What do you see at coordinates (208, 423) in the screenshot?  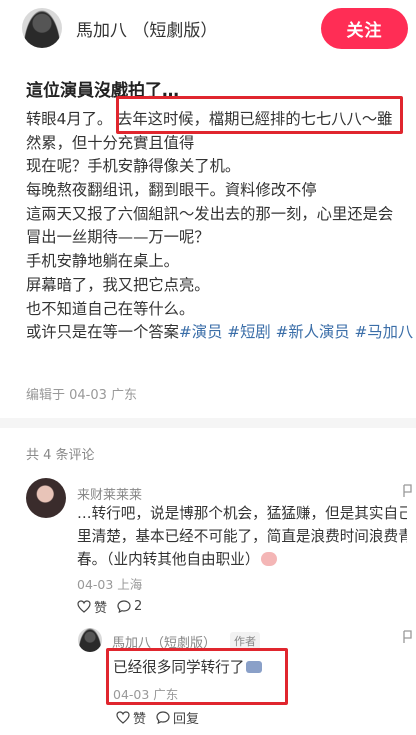 I see `section-divider` at bounding box center [208, 423].